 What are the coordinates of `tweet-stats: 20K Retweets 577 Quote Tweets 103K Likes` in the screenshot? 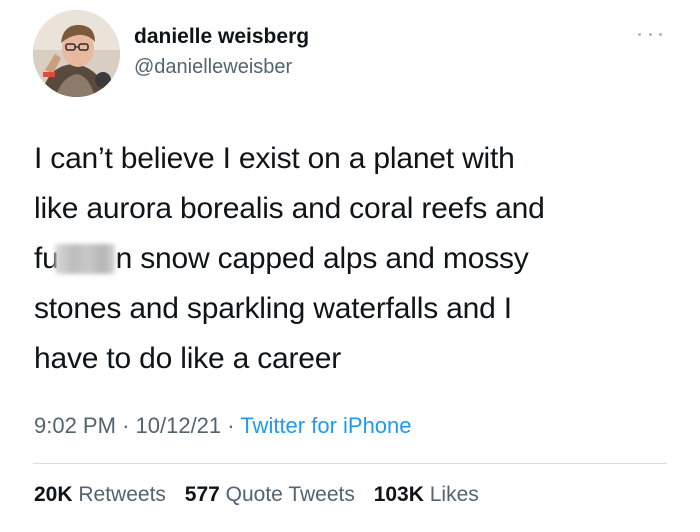 It's located at (263, 495).